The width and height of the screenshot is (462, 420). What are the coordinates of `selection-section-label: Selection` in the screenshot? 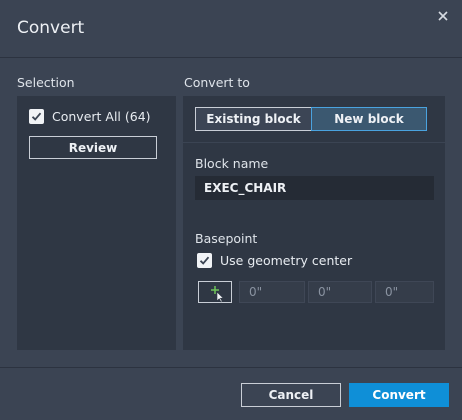 It's located at (46, 82).